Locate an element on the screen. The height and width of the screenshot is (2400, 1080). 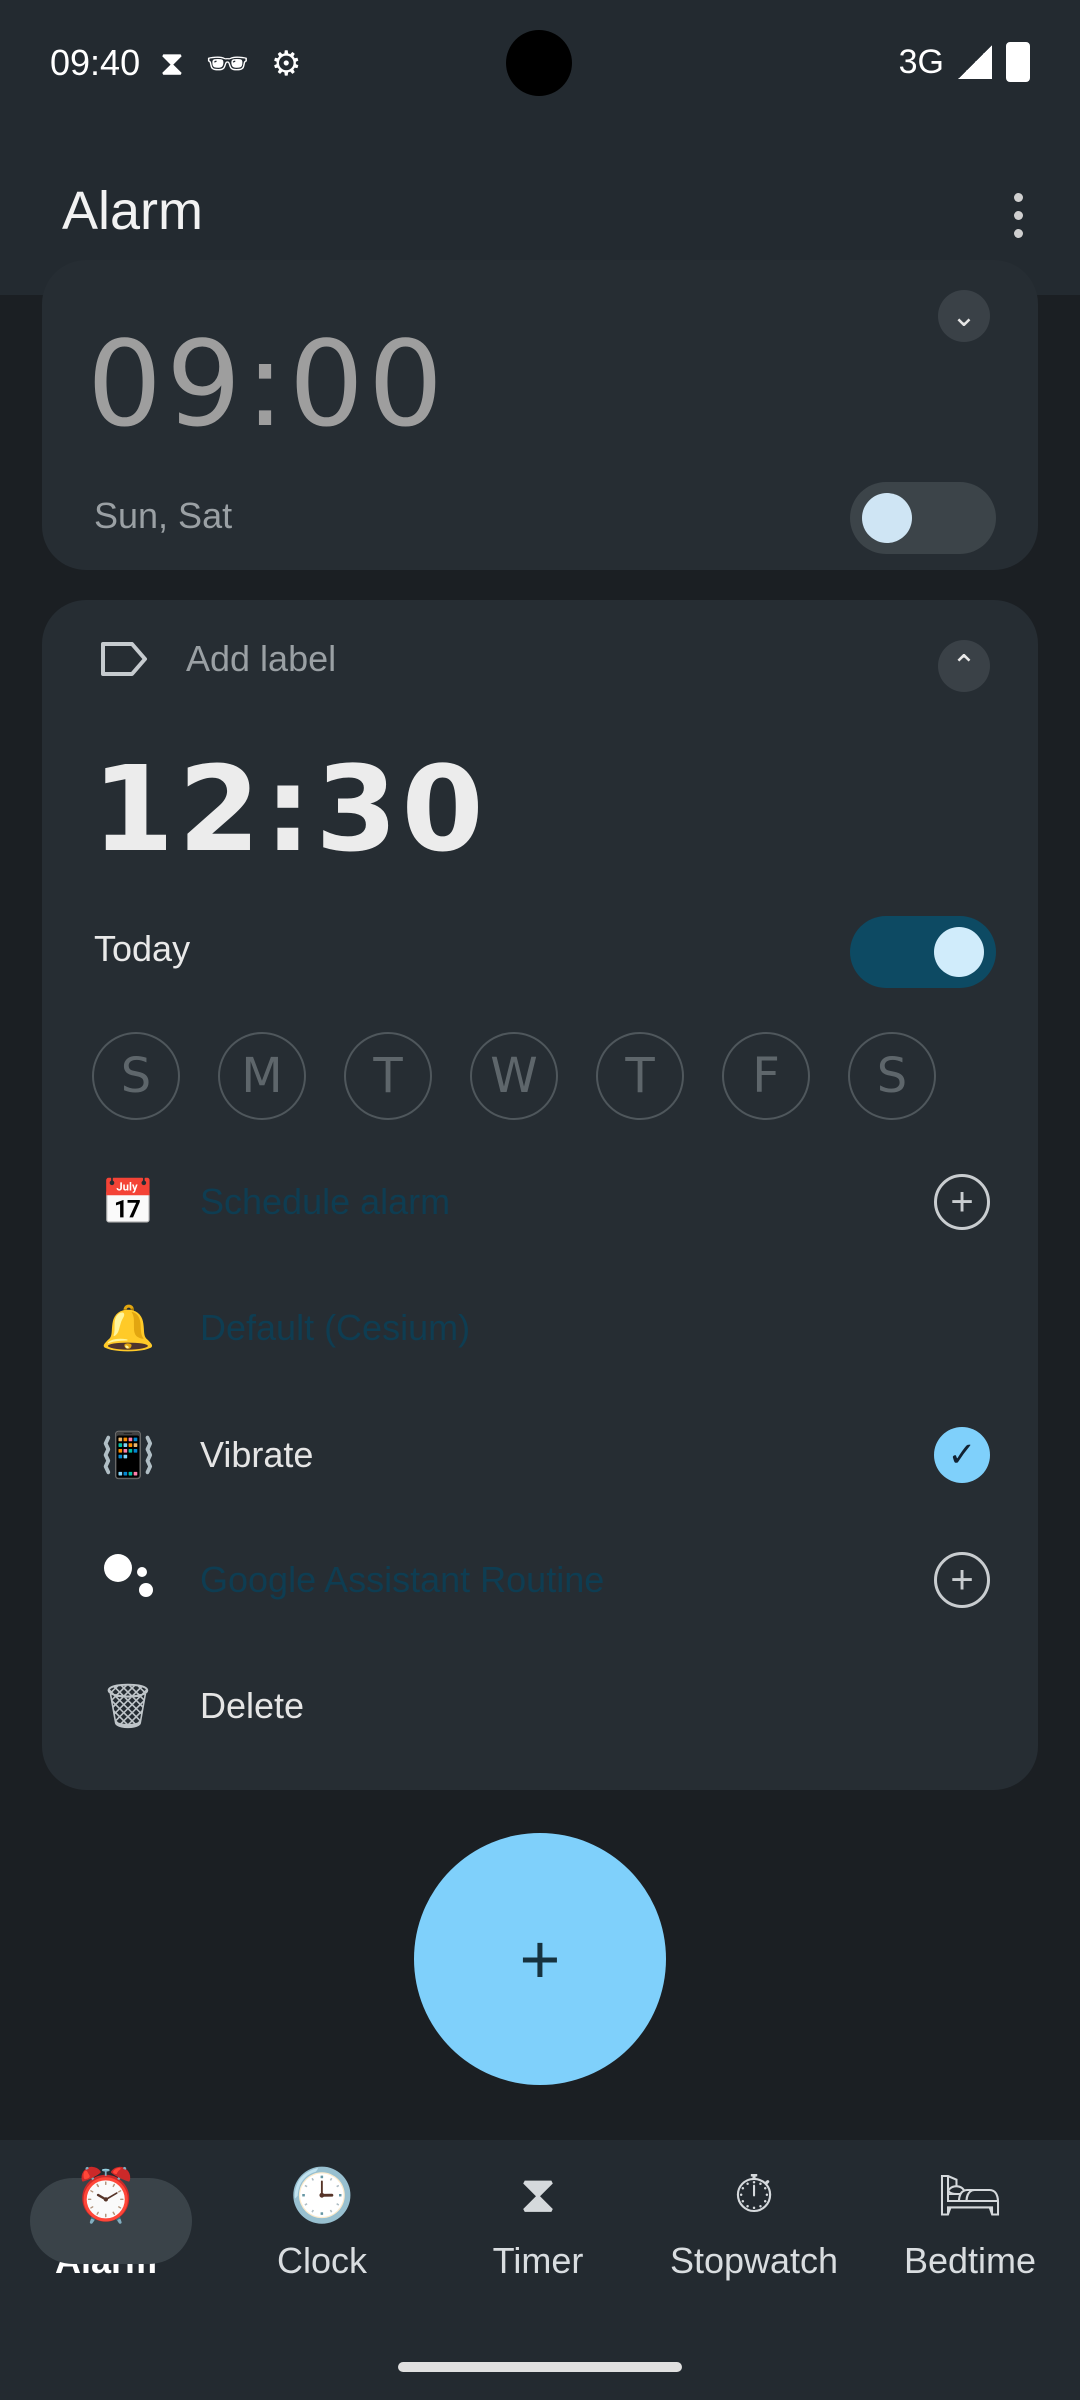
alarm-time: 09:00 is located at coordinates (267, 384).